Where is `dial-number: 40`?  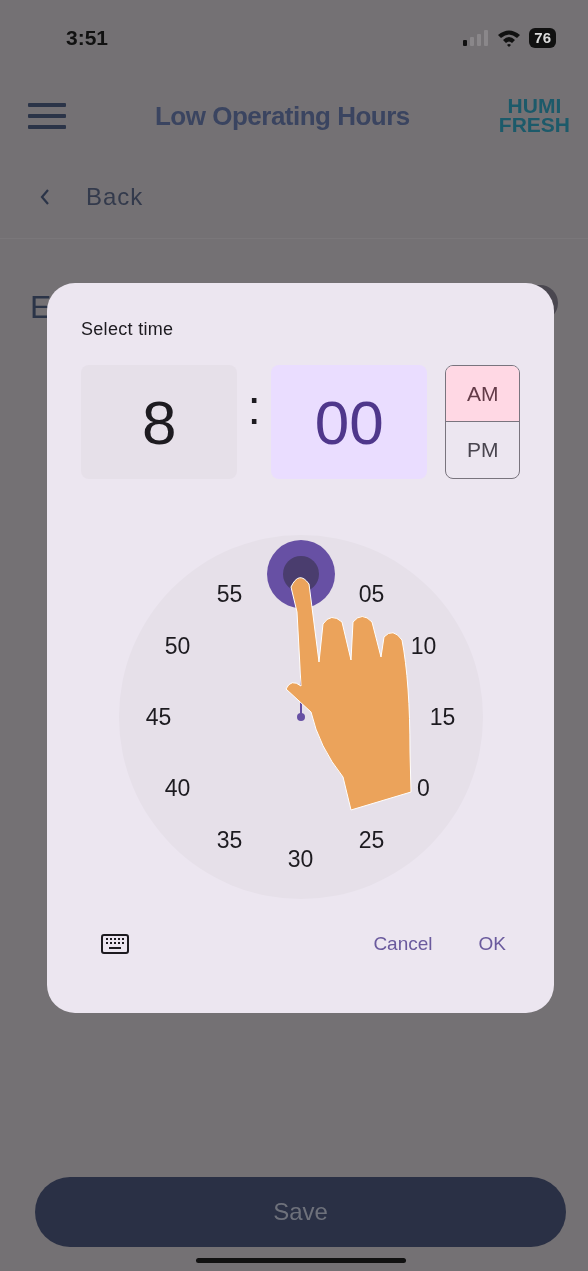 dial-number: 40 is located at coordinates (177, 788).